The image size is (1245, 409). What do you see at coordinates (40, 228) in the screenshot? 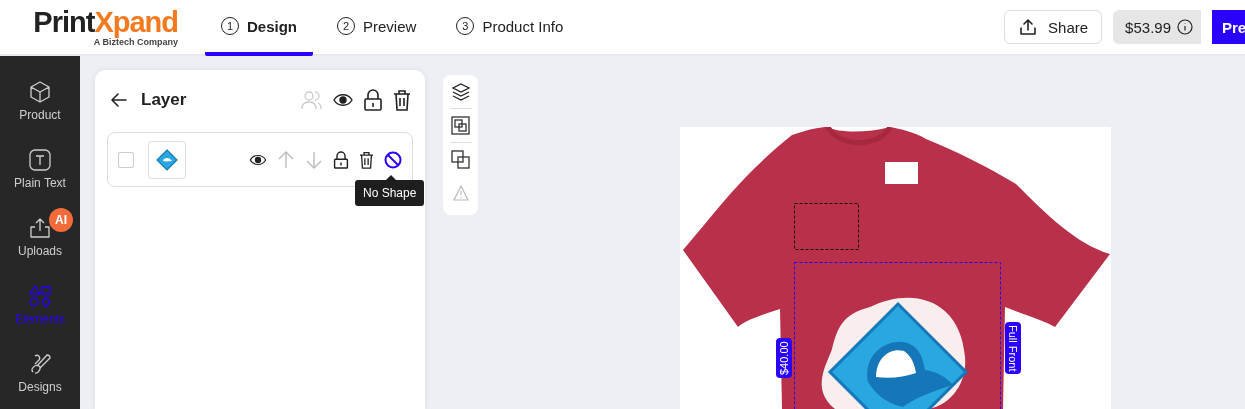
I see `uploads-icon` at bounding box center [40, 228].